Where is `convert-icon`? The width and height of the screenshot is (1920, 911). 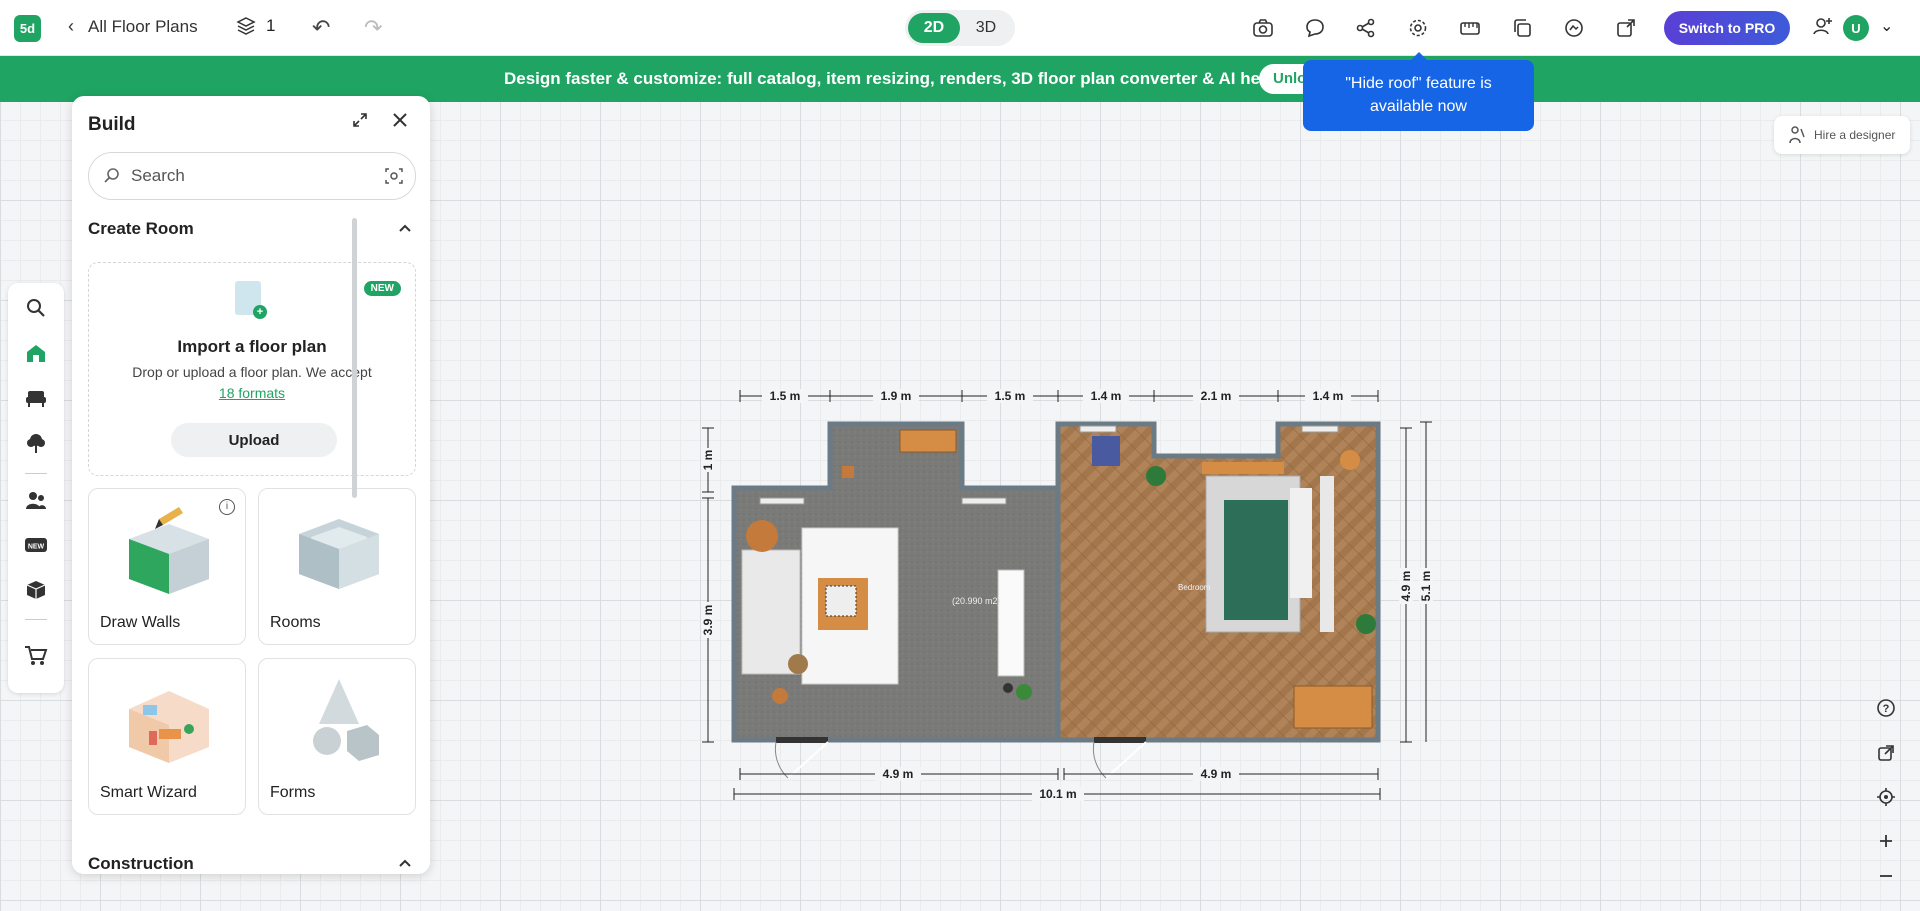
convert-icon is located at coordinates (1626, 28).